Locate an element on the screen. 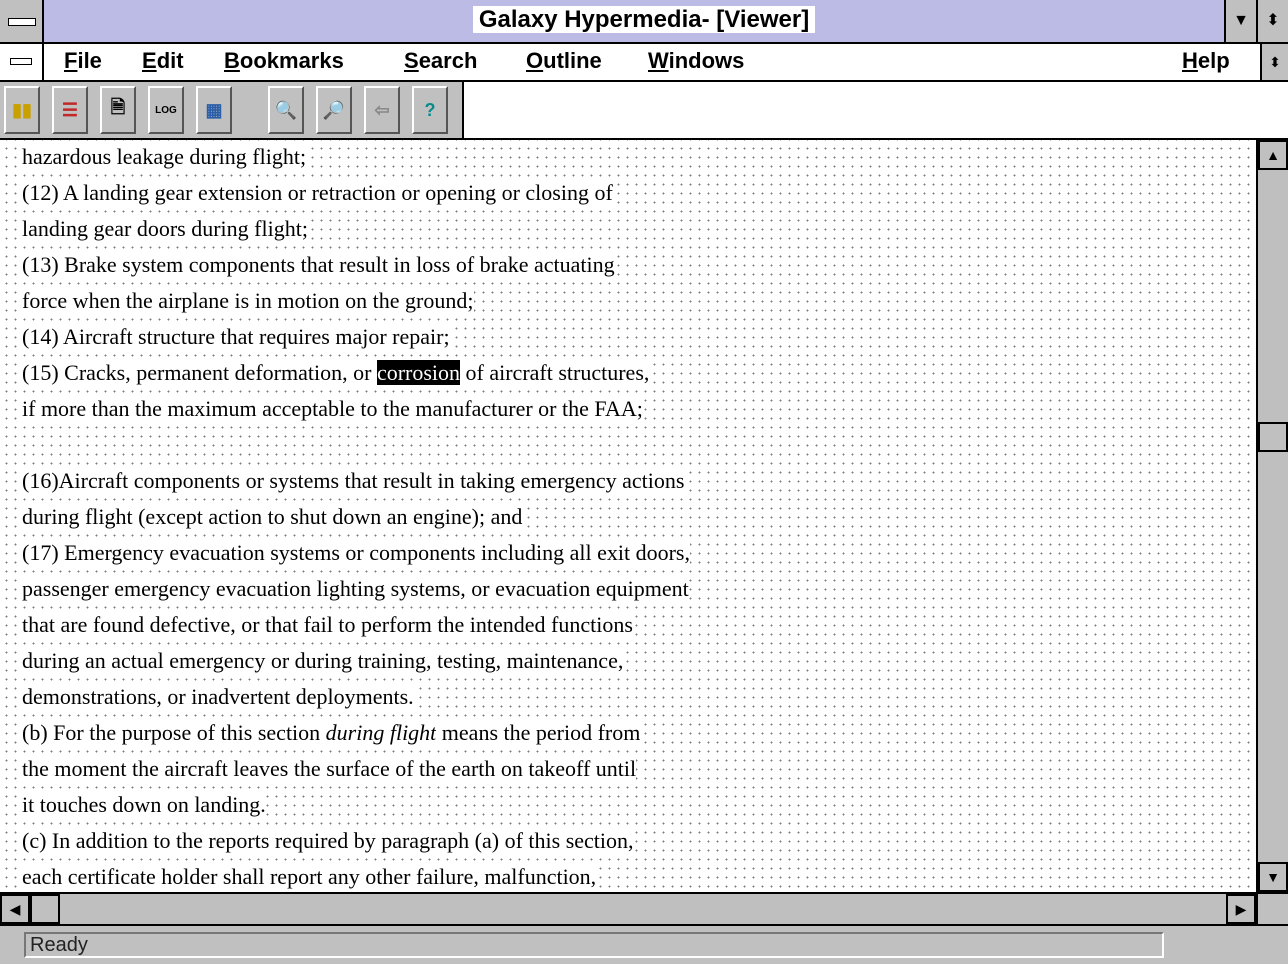  window-tile-button: ▦ is located at coordinates (214, 110).